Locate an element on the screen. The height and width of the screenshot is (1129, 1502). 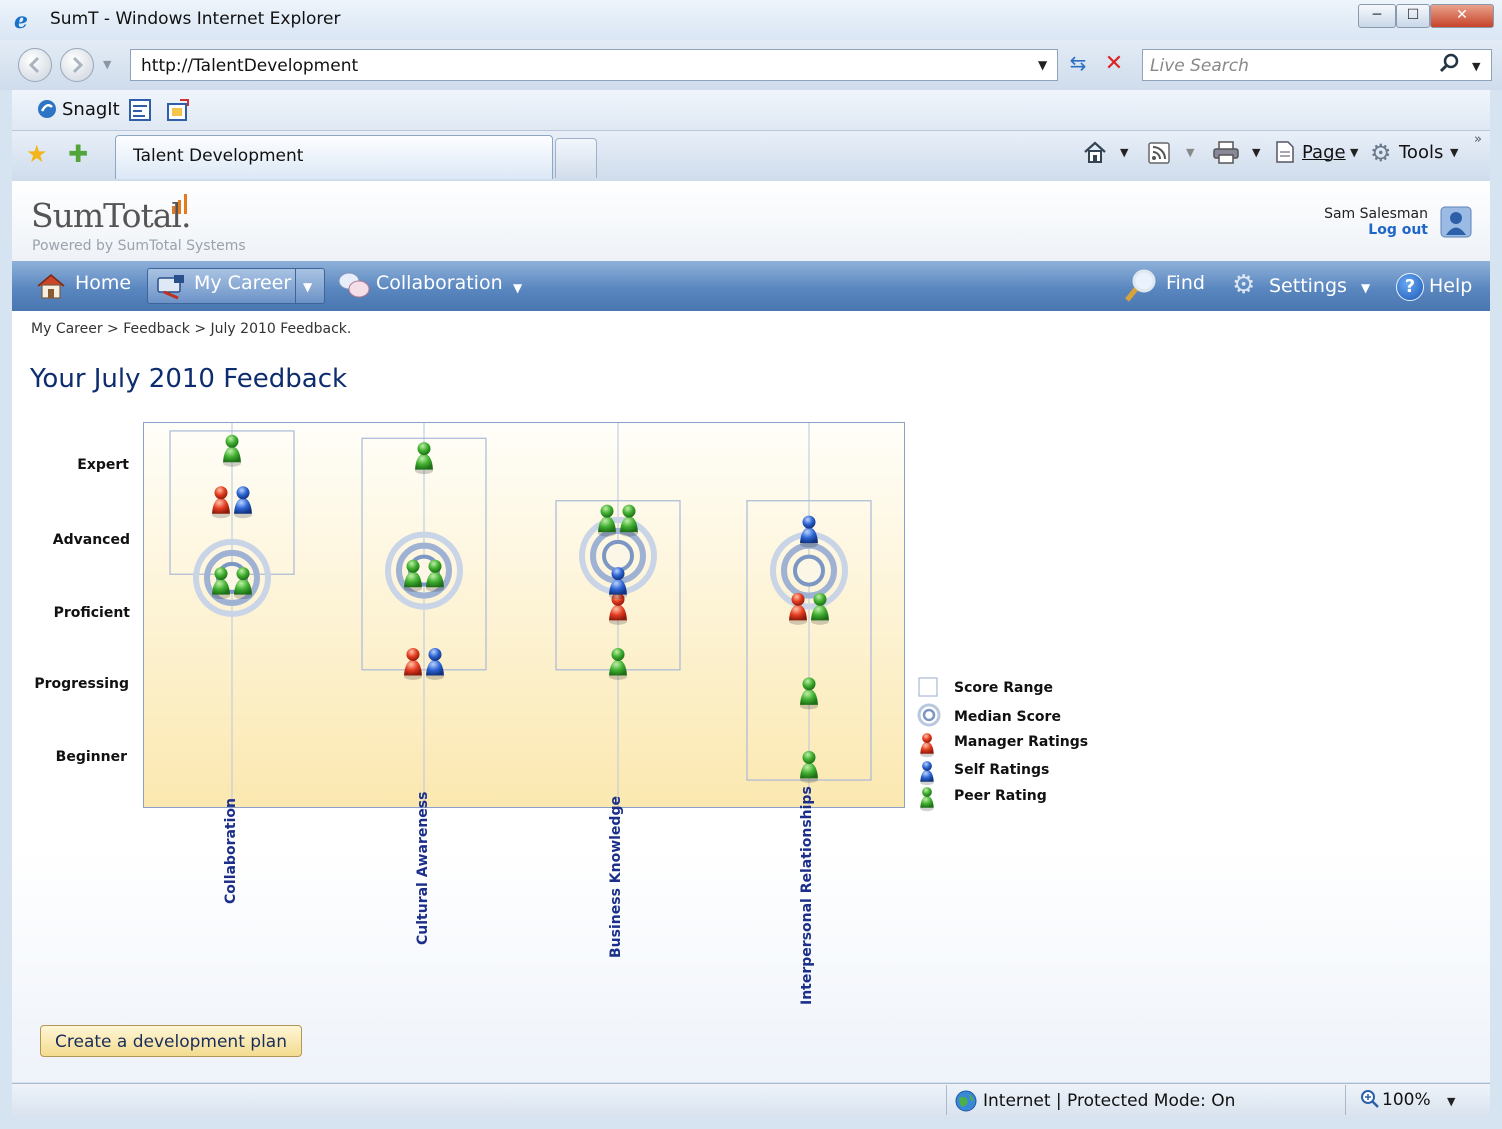
legend-self-ratings: Self Ratings is located at coordinates (1002, 770).